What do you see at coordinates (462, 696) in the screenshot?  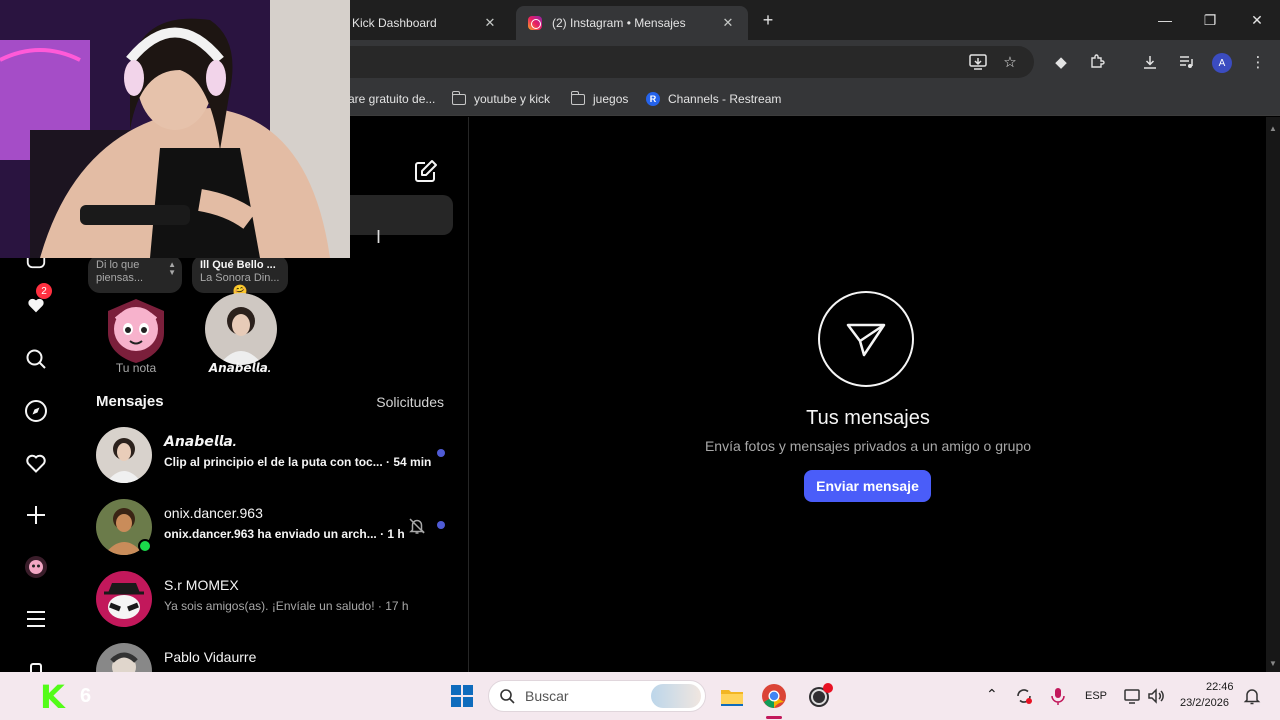 I see `windows-start-icon` at bounding box center [462, 696].